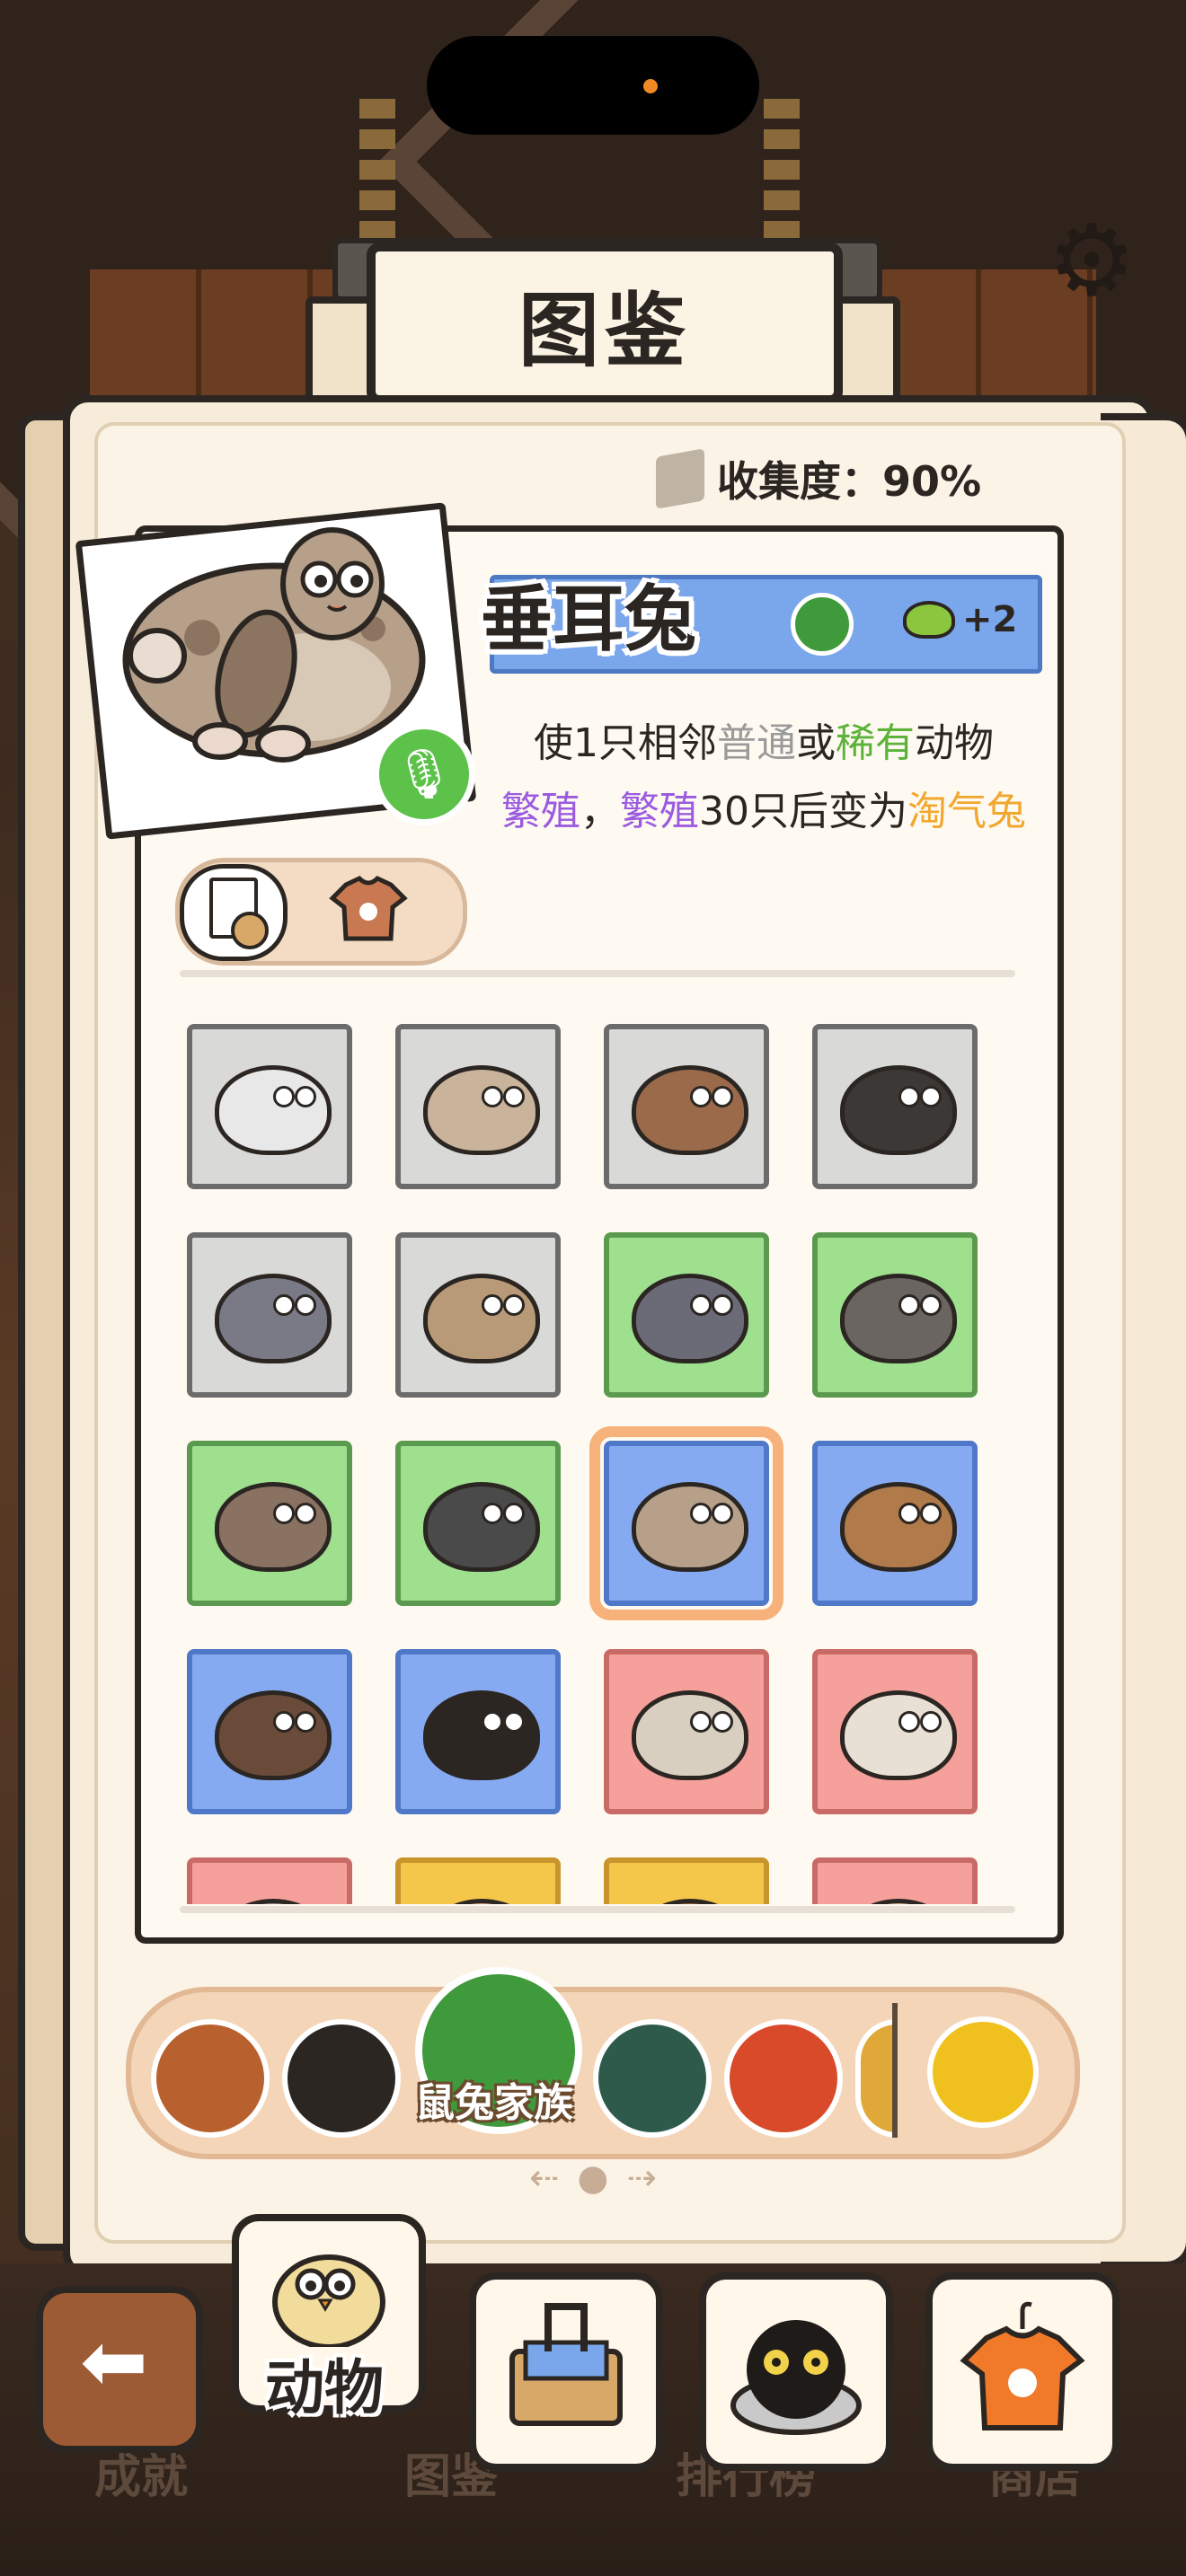 The height and width of the screenshot is (2576, 1186). I want to click on microphone-icon: 🎙, so click(424, 773).